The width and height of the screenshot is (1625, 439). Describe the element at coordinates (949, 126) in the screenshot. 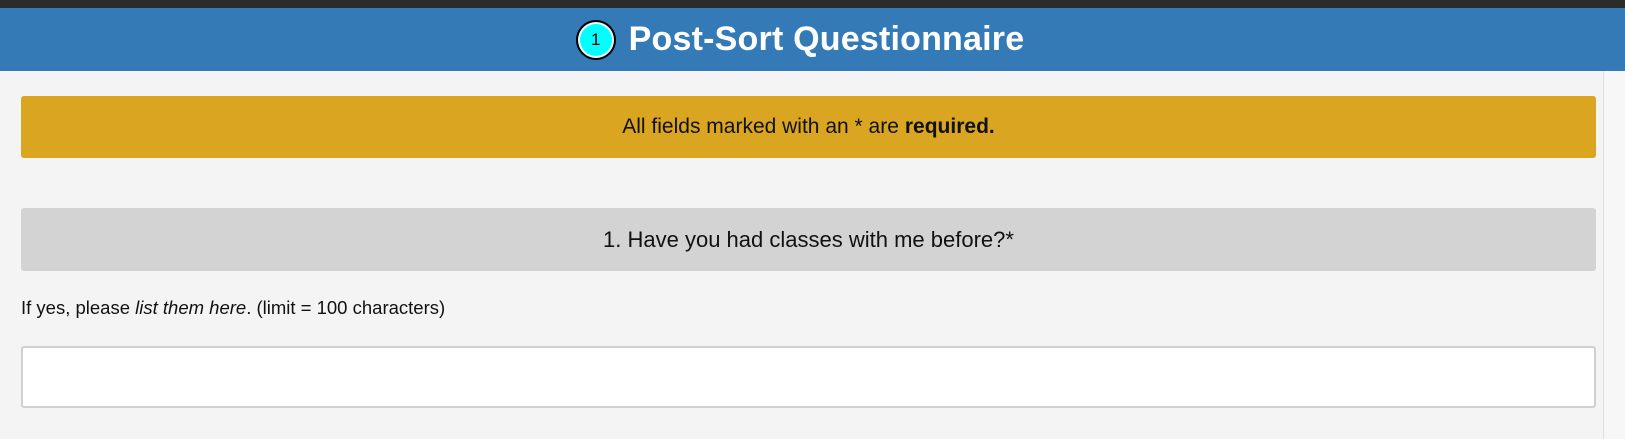

I see `notice-required-emphasis: required.` at that location.